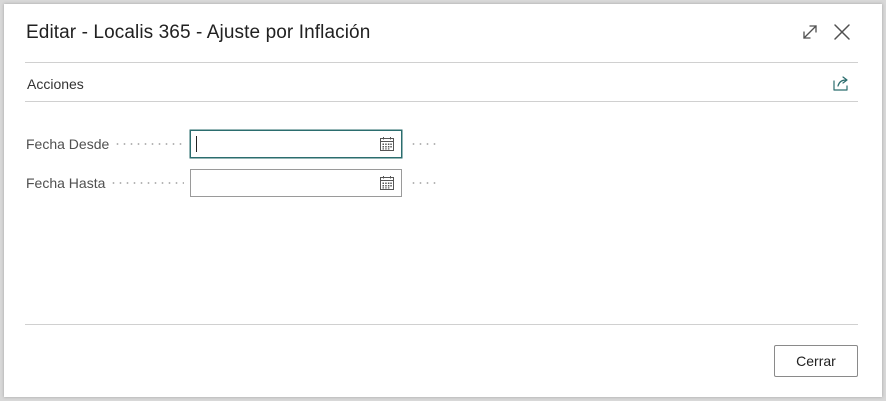 This screenshot has height=401, width=886. What do you see at coordinates (441, 324) in the screenshot?
I see `footer-divider` at bounding box center [441, 324].